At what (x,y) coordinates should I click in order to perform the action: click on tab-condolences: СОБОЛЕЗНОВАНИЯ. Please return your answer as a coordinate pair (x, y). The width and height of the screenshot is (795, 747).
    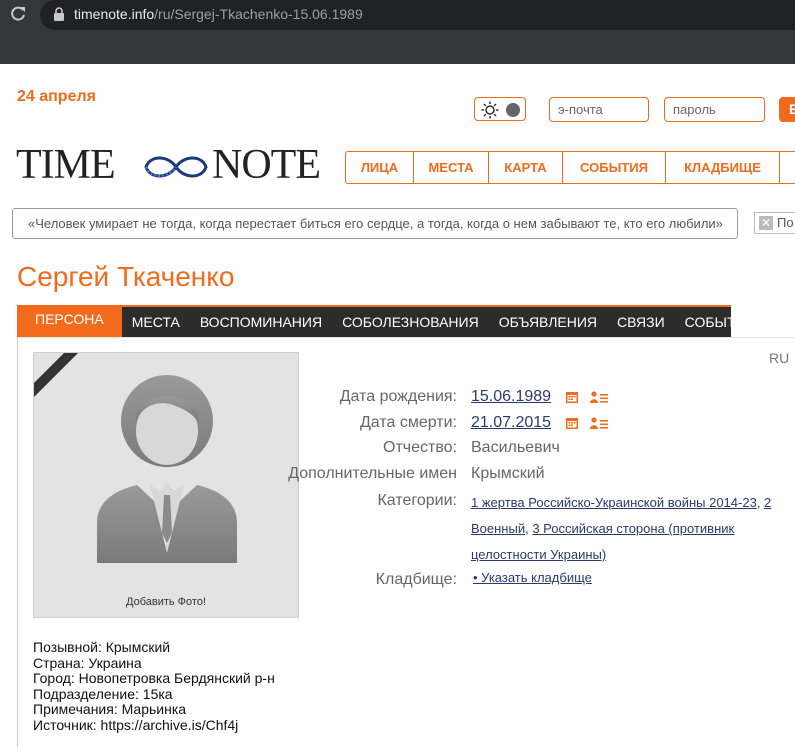
    Looking at the image, I should click on (410, 322).